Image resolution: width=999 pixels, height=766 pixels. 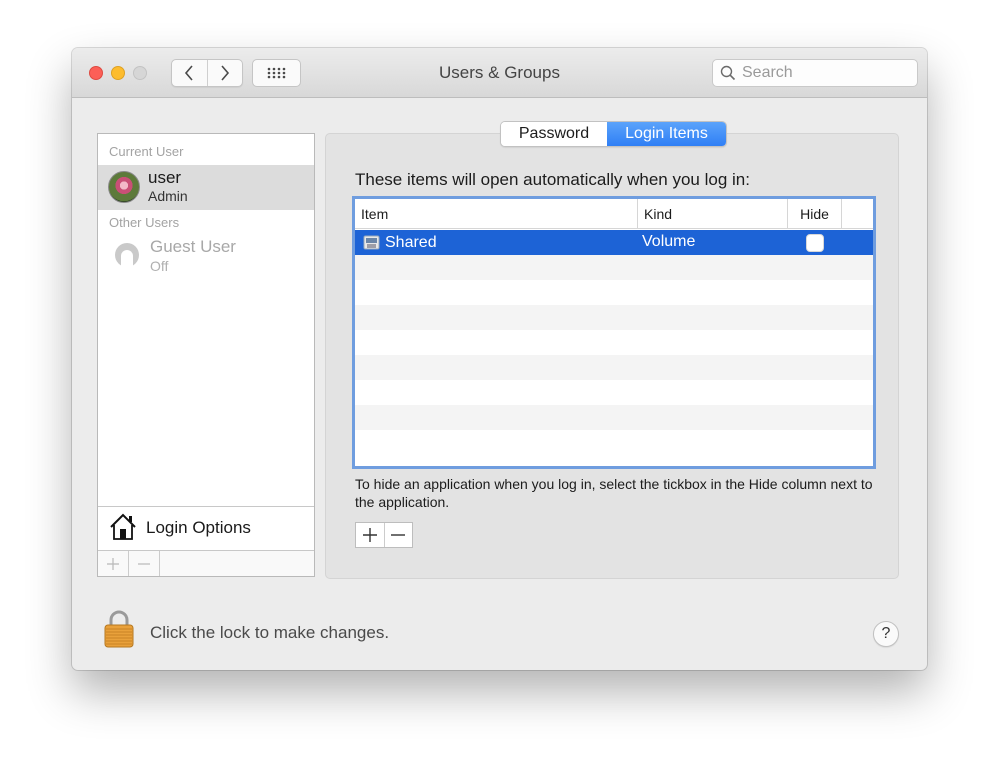 I want to click on remove-item-button, so click(x=397, y=535).